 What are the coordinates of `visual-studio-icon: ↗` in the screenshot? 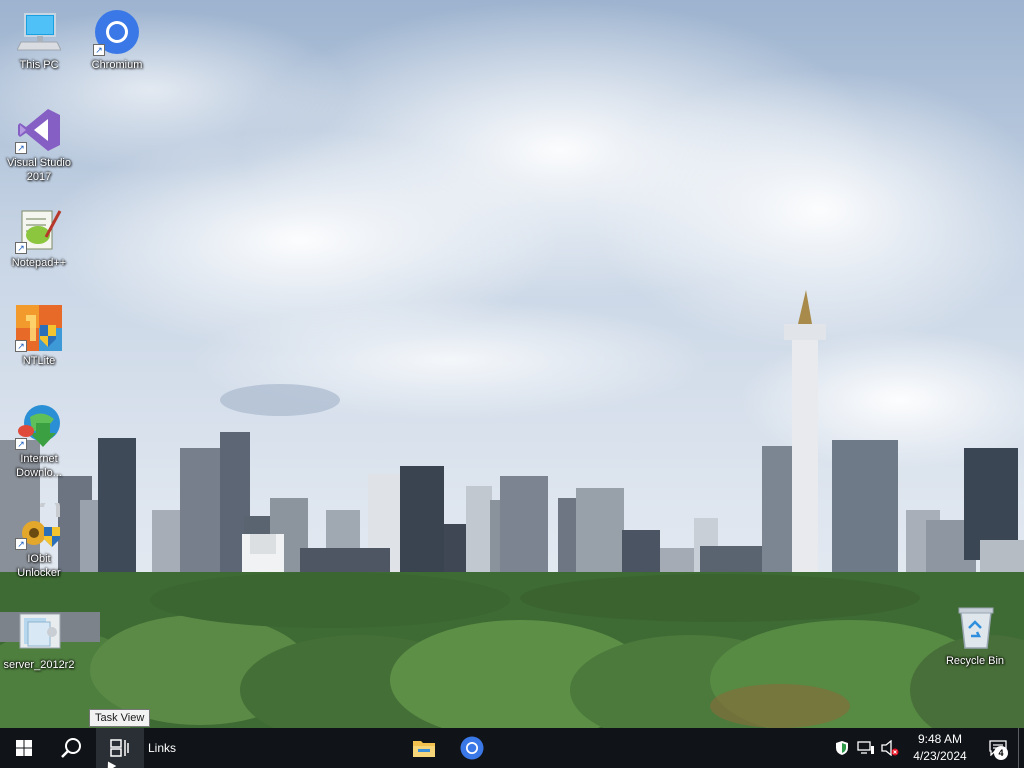 It's located at (39, 130).